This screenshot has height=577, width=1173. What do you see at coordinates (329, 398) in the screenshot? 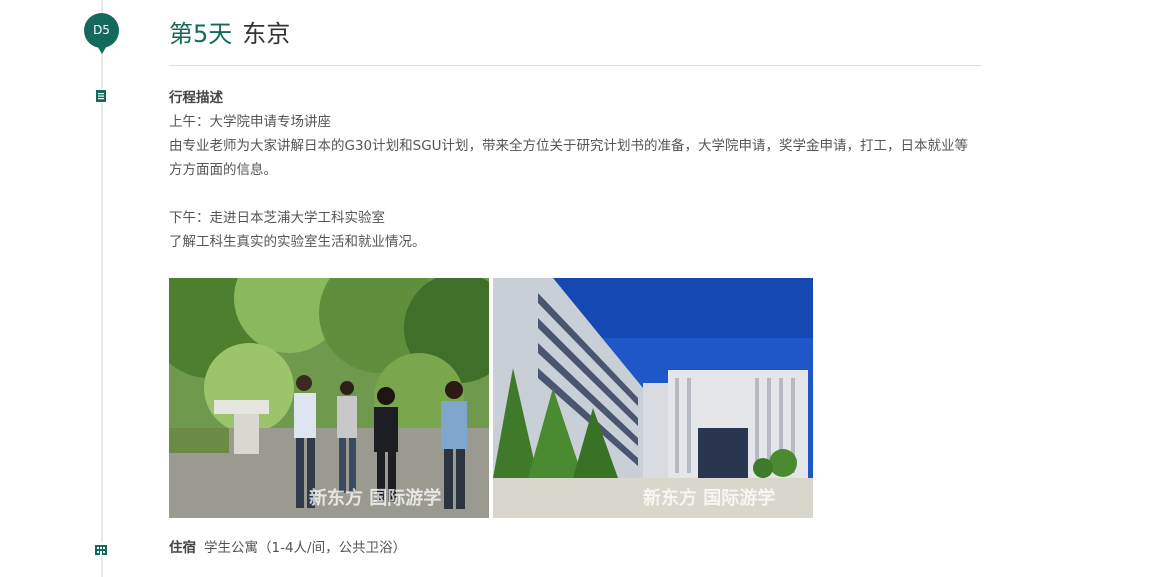
I see `photo-students-campus: 新东方 国际游学` at bounding box center [329, 398].